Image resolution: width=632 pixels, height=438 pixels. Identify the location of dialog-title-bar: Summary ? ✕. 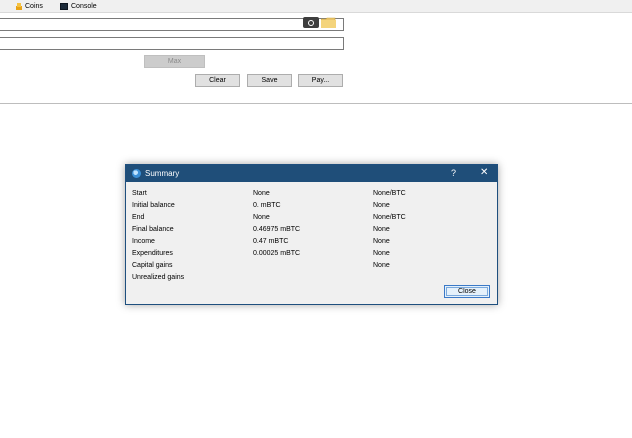
(311, 173).